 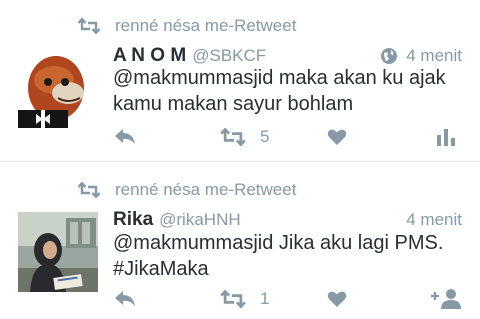 What do you see at coordinates (389, 56) in the screenshot?
I see `globe-icon` at bounding box center [389, 56].